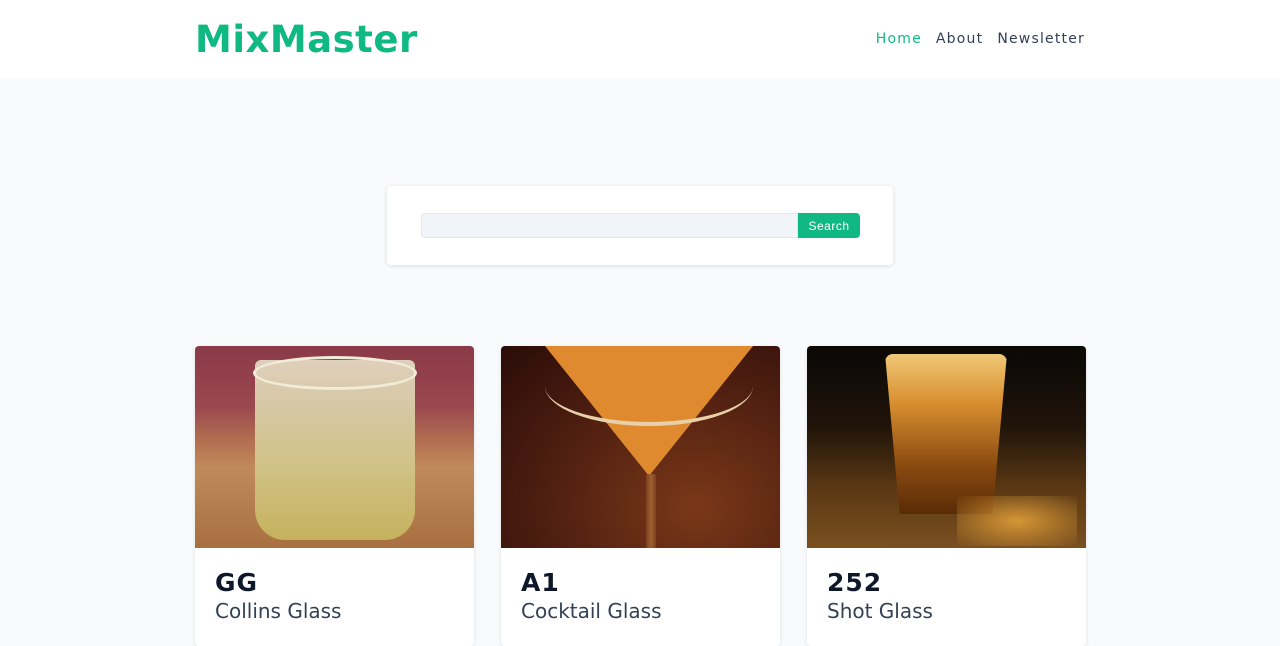  Describe the element at coordinates (829, 225) in the screenshot. I see `search-button: Search` at that location.